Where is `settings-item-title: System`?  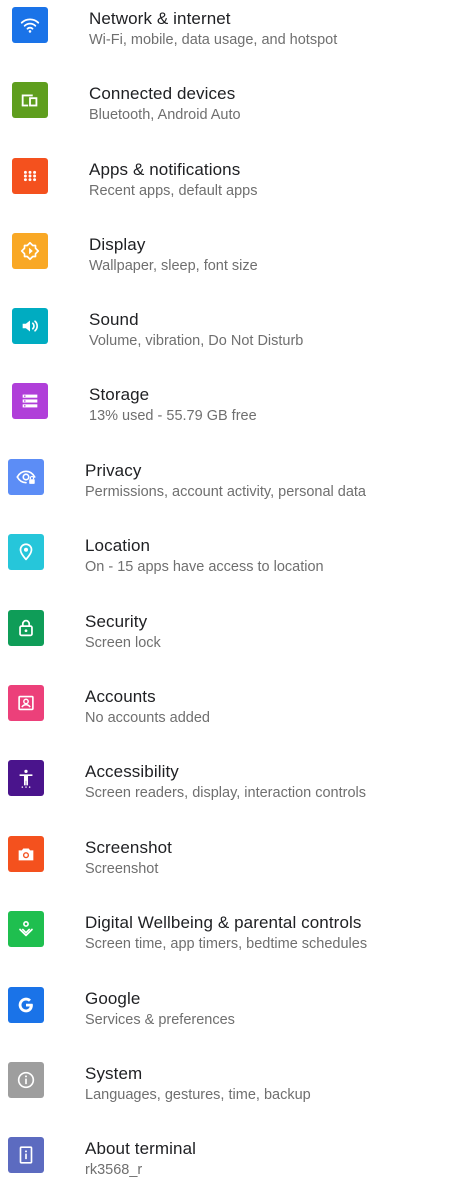
settings-item-title: System is located at coordinates (114, 1073).